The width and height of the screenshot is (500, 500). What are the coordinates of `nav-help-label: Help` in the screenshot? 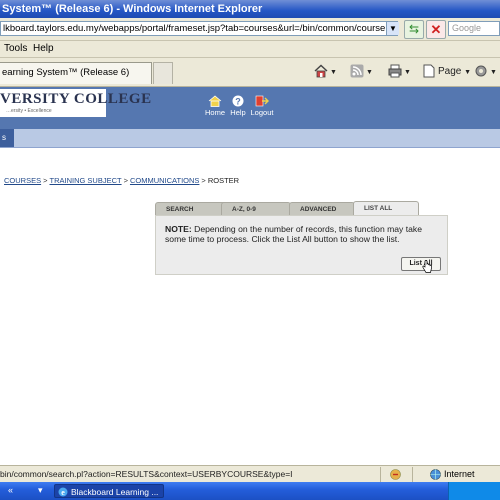 It's located at (238, 112).